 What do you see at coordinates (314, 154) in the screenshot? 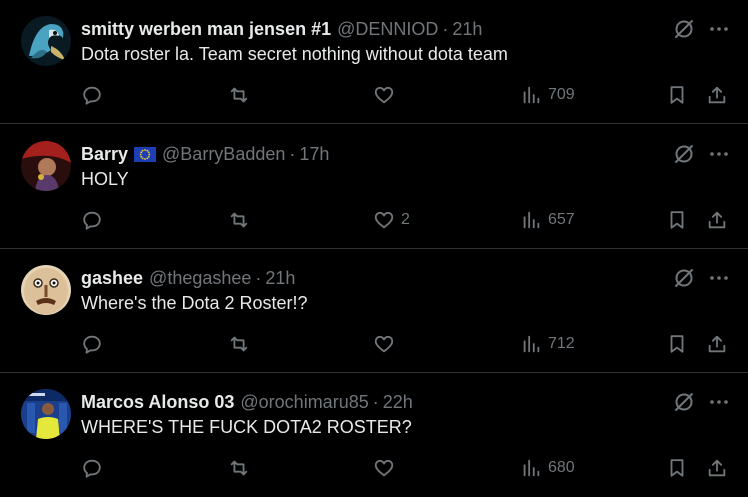
I see `timestamp: 17h` at bounding box center [314, 154].